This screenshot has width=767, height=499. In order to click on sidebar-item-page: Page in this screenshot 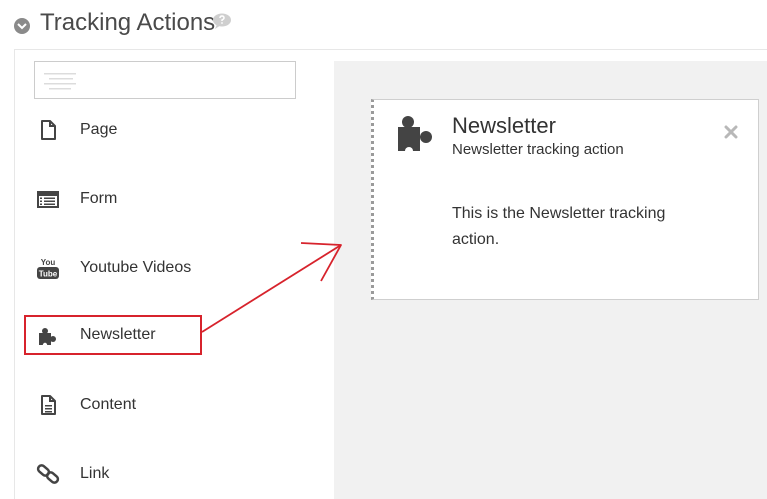, I will do `click(113, 130)`.